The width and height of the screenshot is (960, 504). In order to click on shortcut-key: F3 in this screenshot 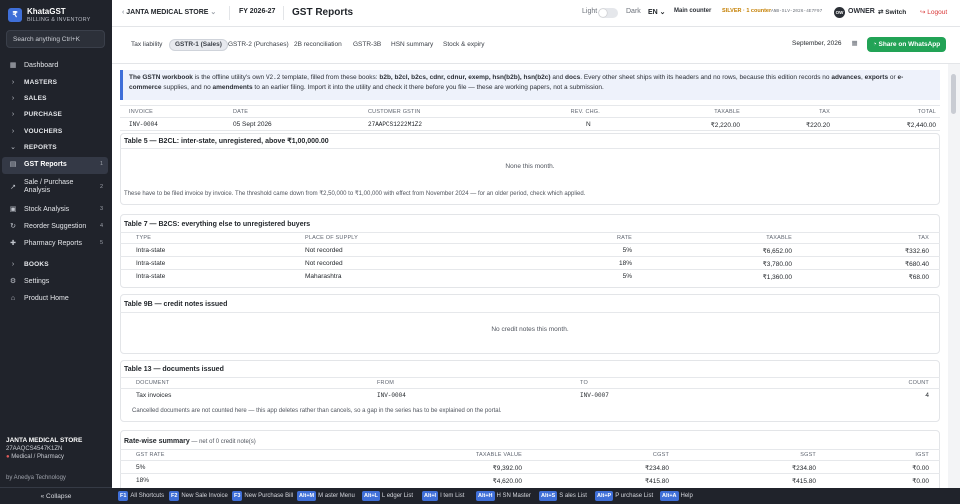, I will do `click(237, 496)`.